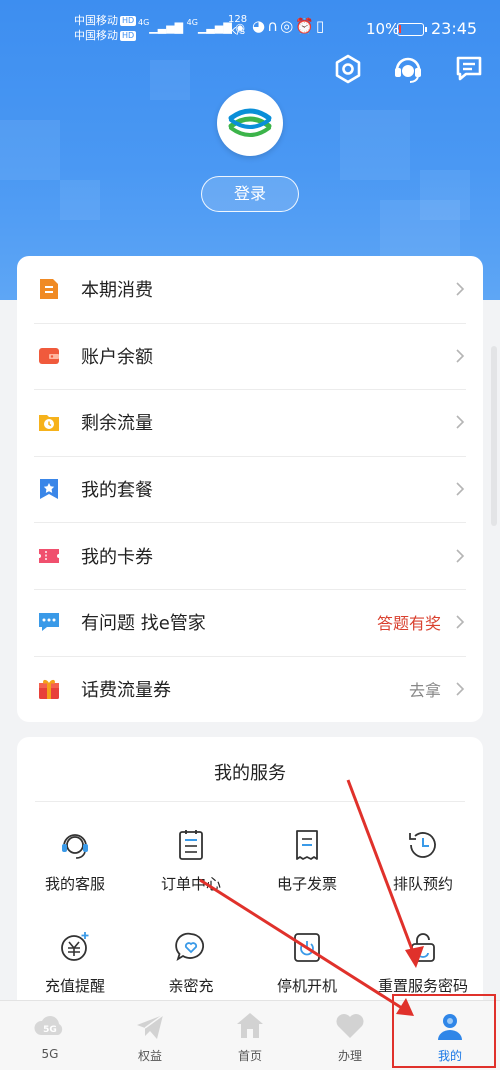 This screenshot has height=1070, width=500. I want to click on speed-unit: K/s, so click(237, 31).